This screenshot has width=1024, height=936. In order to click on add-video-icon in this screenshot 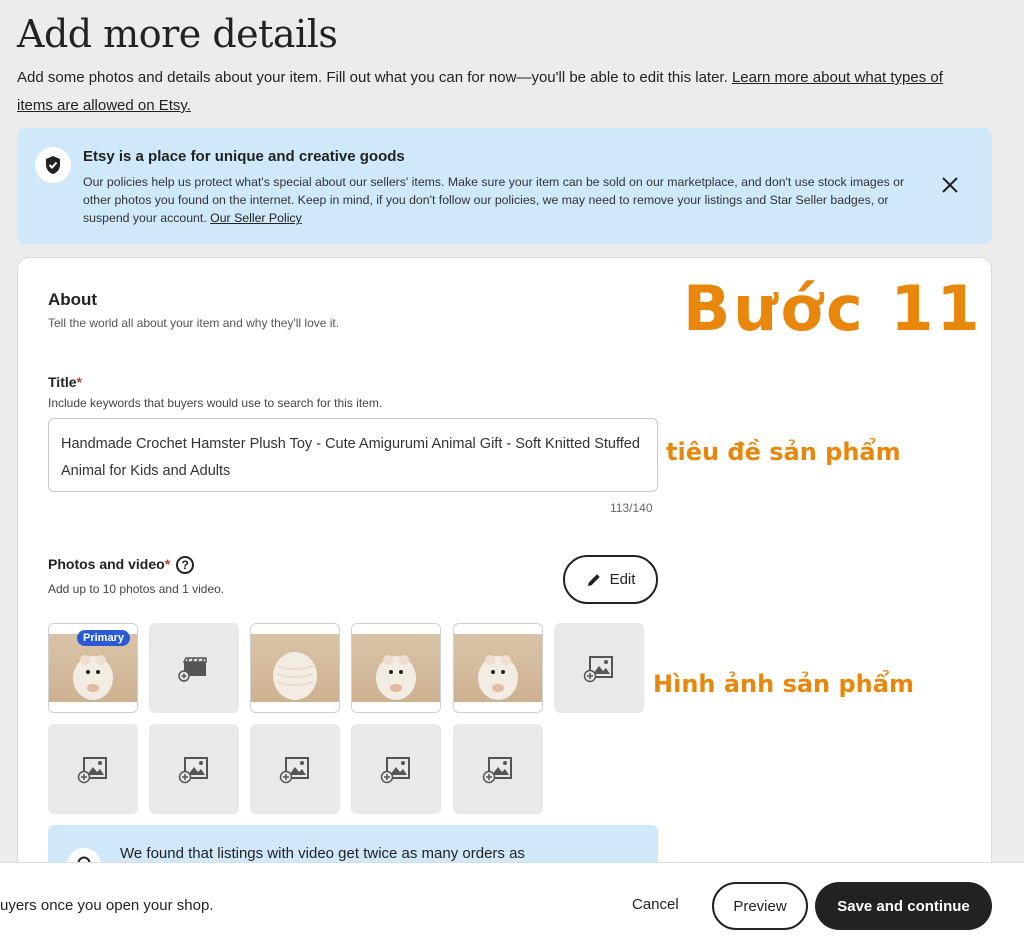, I will do `click(192, 669)`.